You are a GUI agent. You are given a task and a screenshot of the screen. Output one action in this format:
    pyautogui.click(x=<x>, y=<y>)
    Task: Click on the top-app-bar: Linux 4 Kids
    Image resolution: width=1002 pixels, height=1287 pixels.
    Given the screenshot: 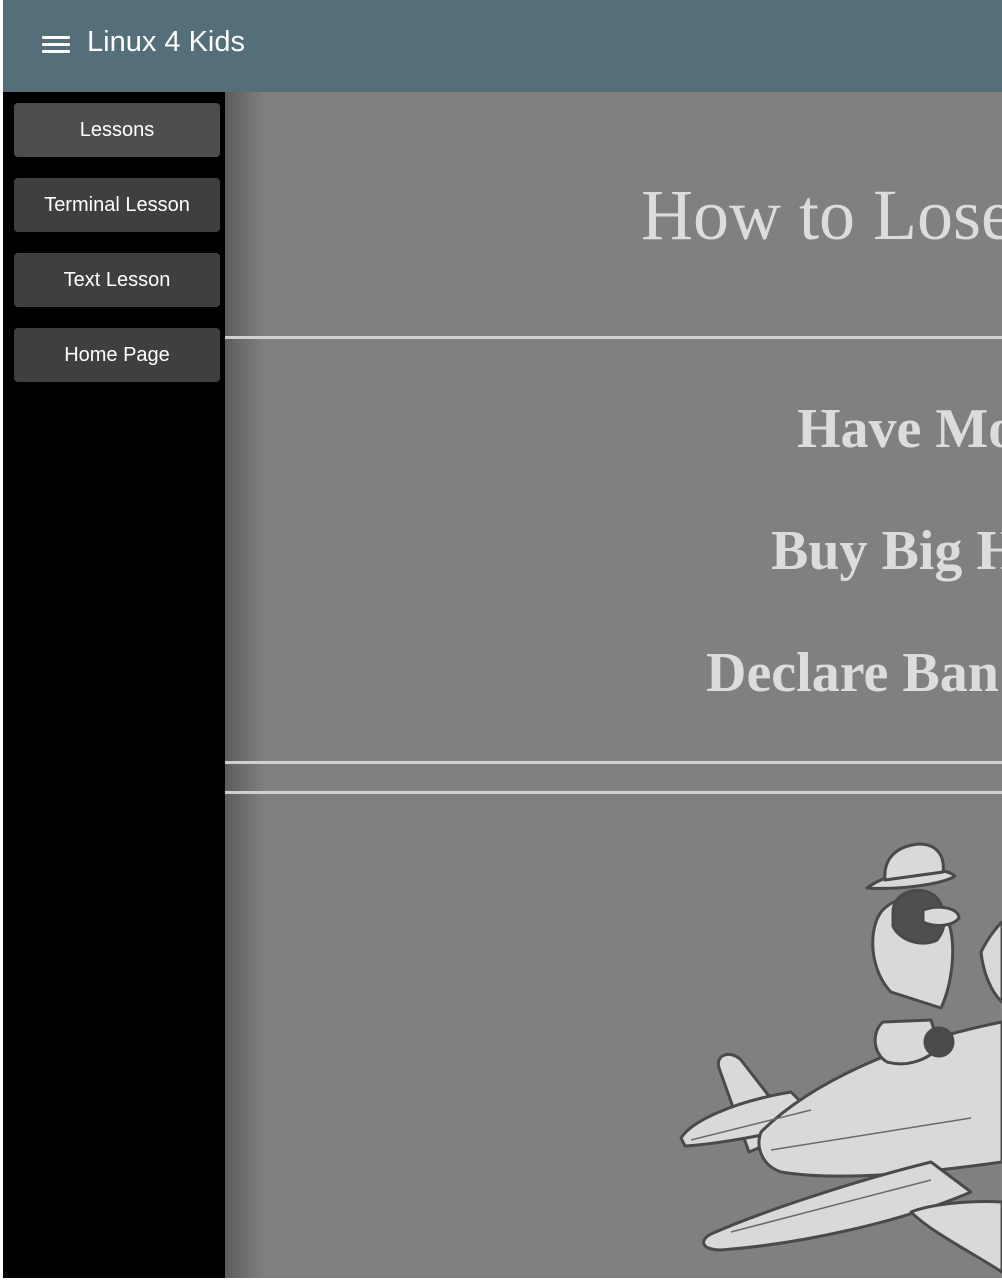 What is the action you would take?
    pyautogui.click(x=502, y=46)
    